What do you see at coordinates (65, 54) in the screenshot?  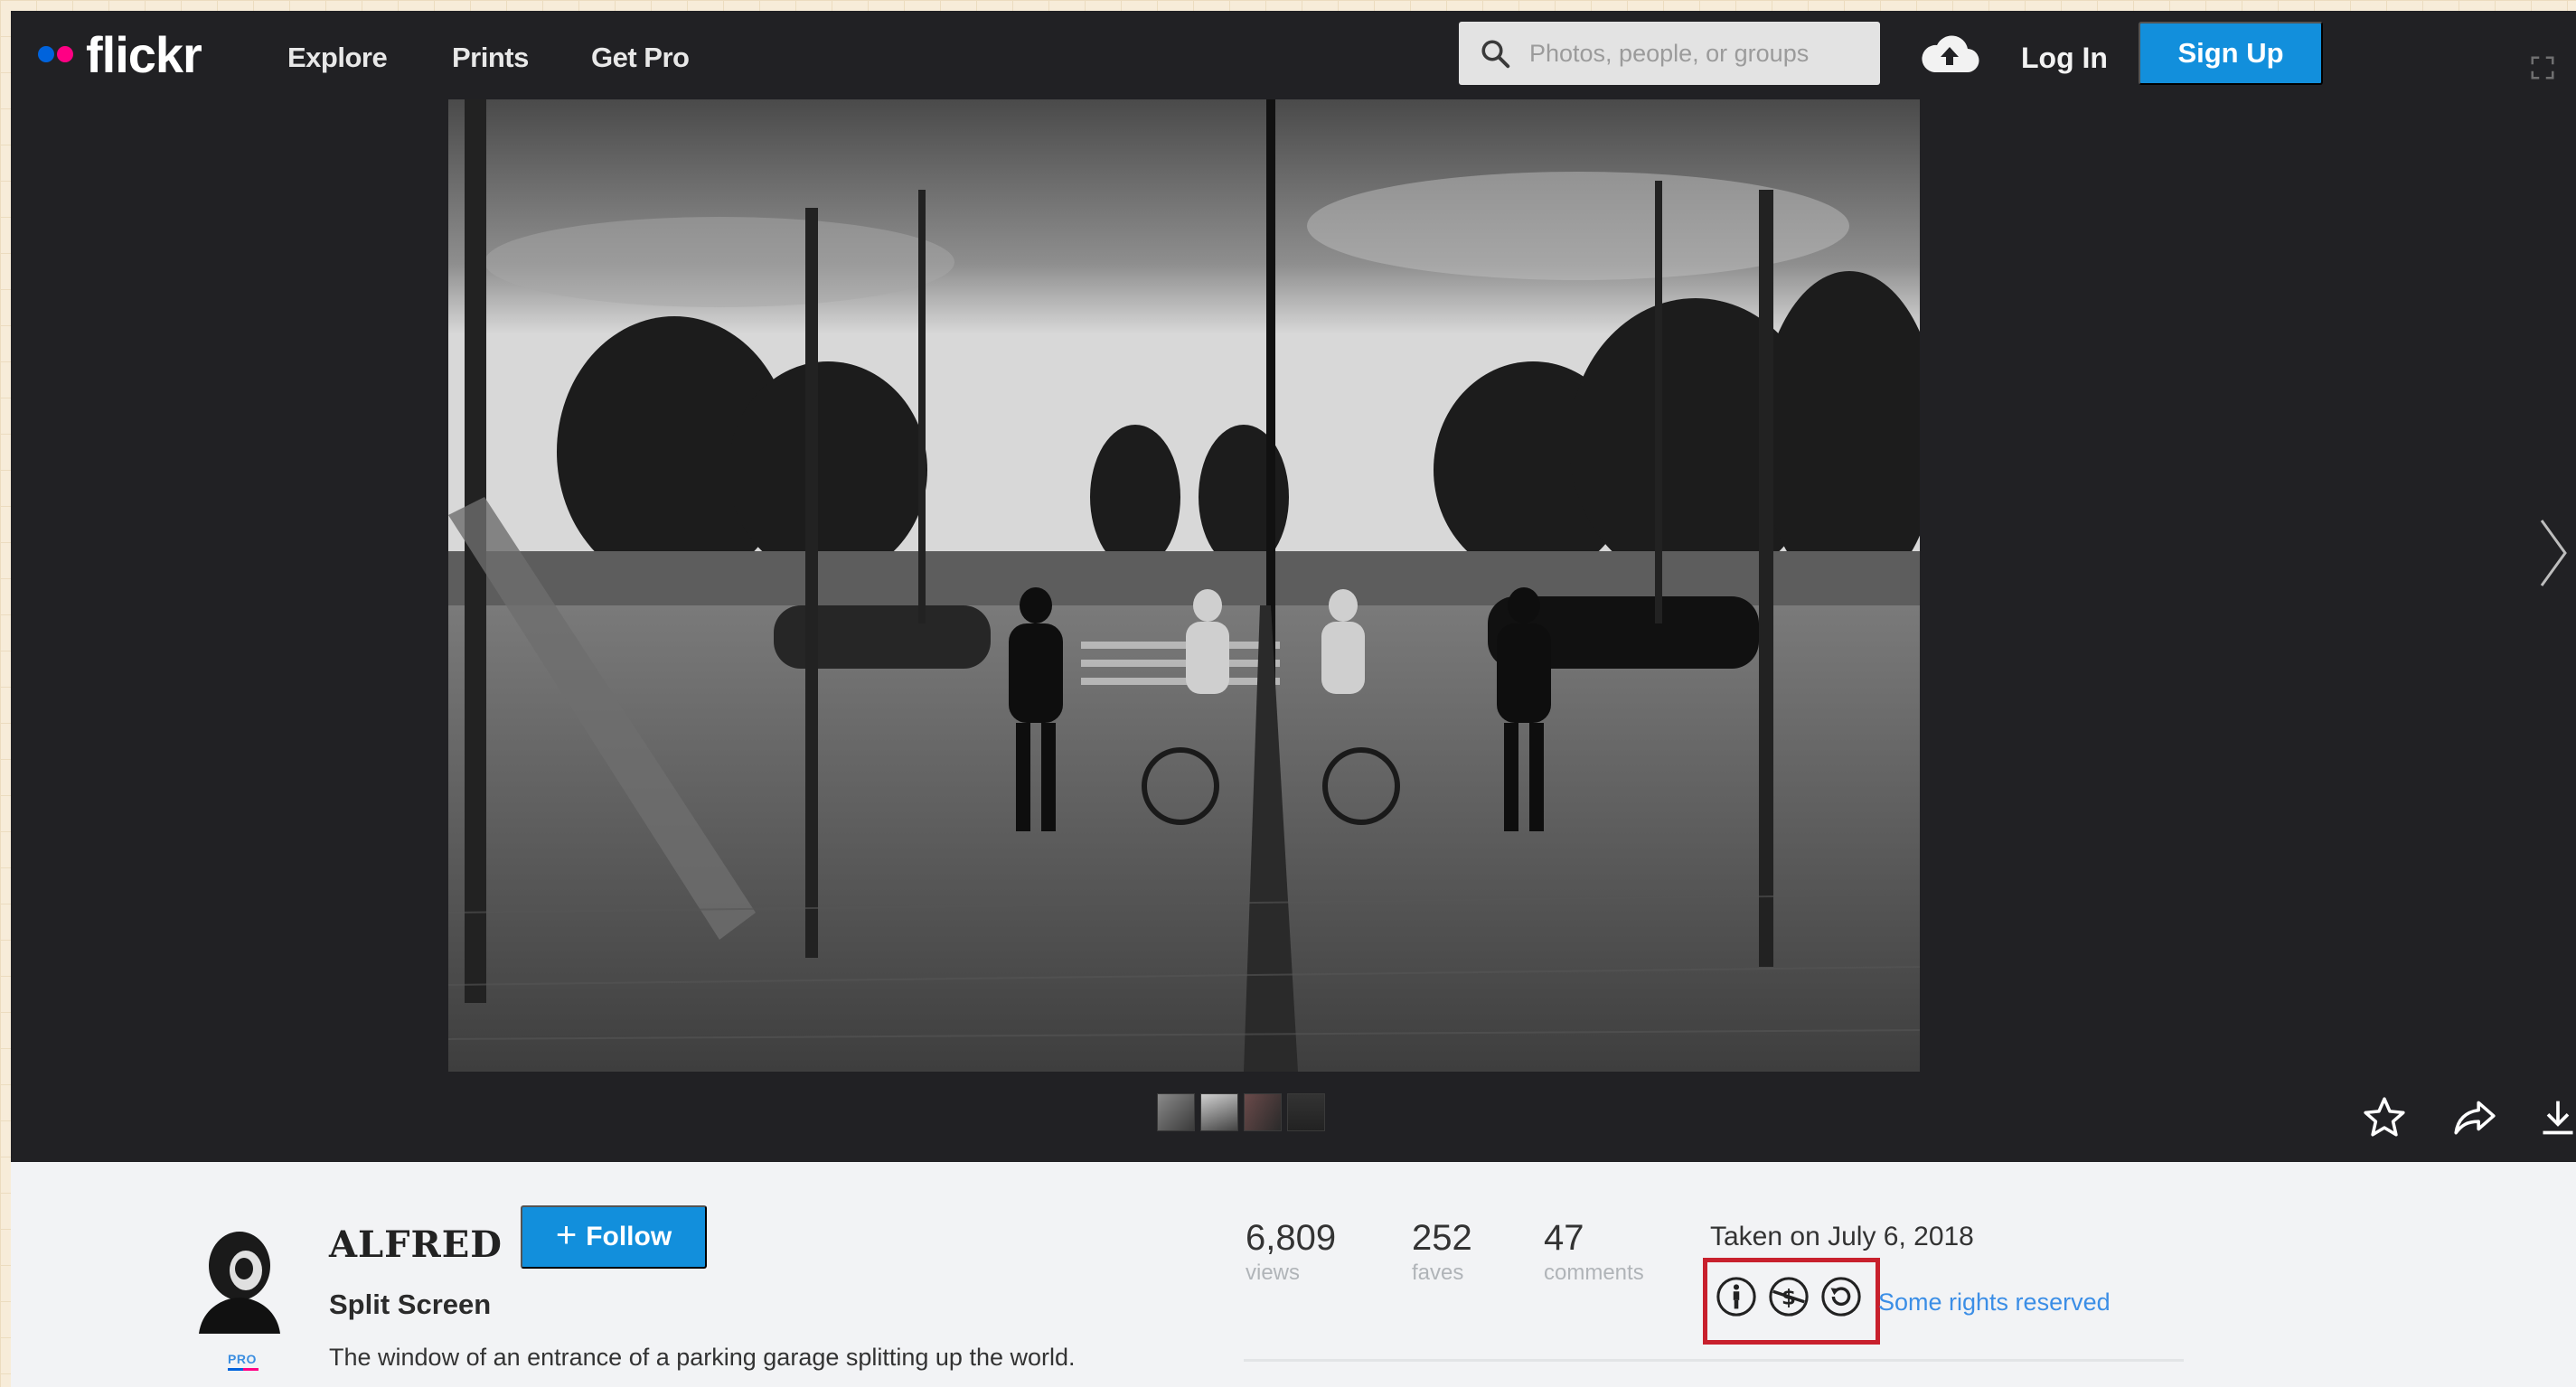 I see `logo-pink-dot` at bounding box center [65, 54].